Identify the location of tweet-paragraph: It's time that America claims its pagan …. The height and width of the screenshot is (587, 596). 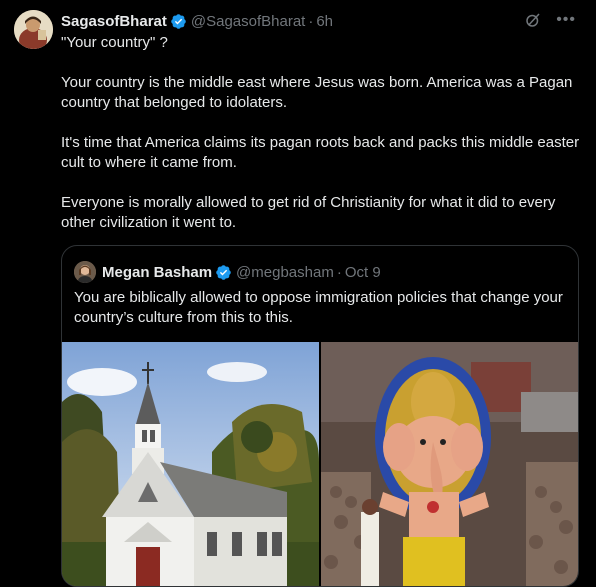
(320, 152).